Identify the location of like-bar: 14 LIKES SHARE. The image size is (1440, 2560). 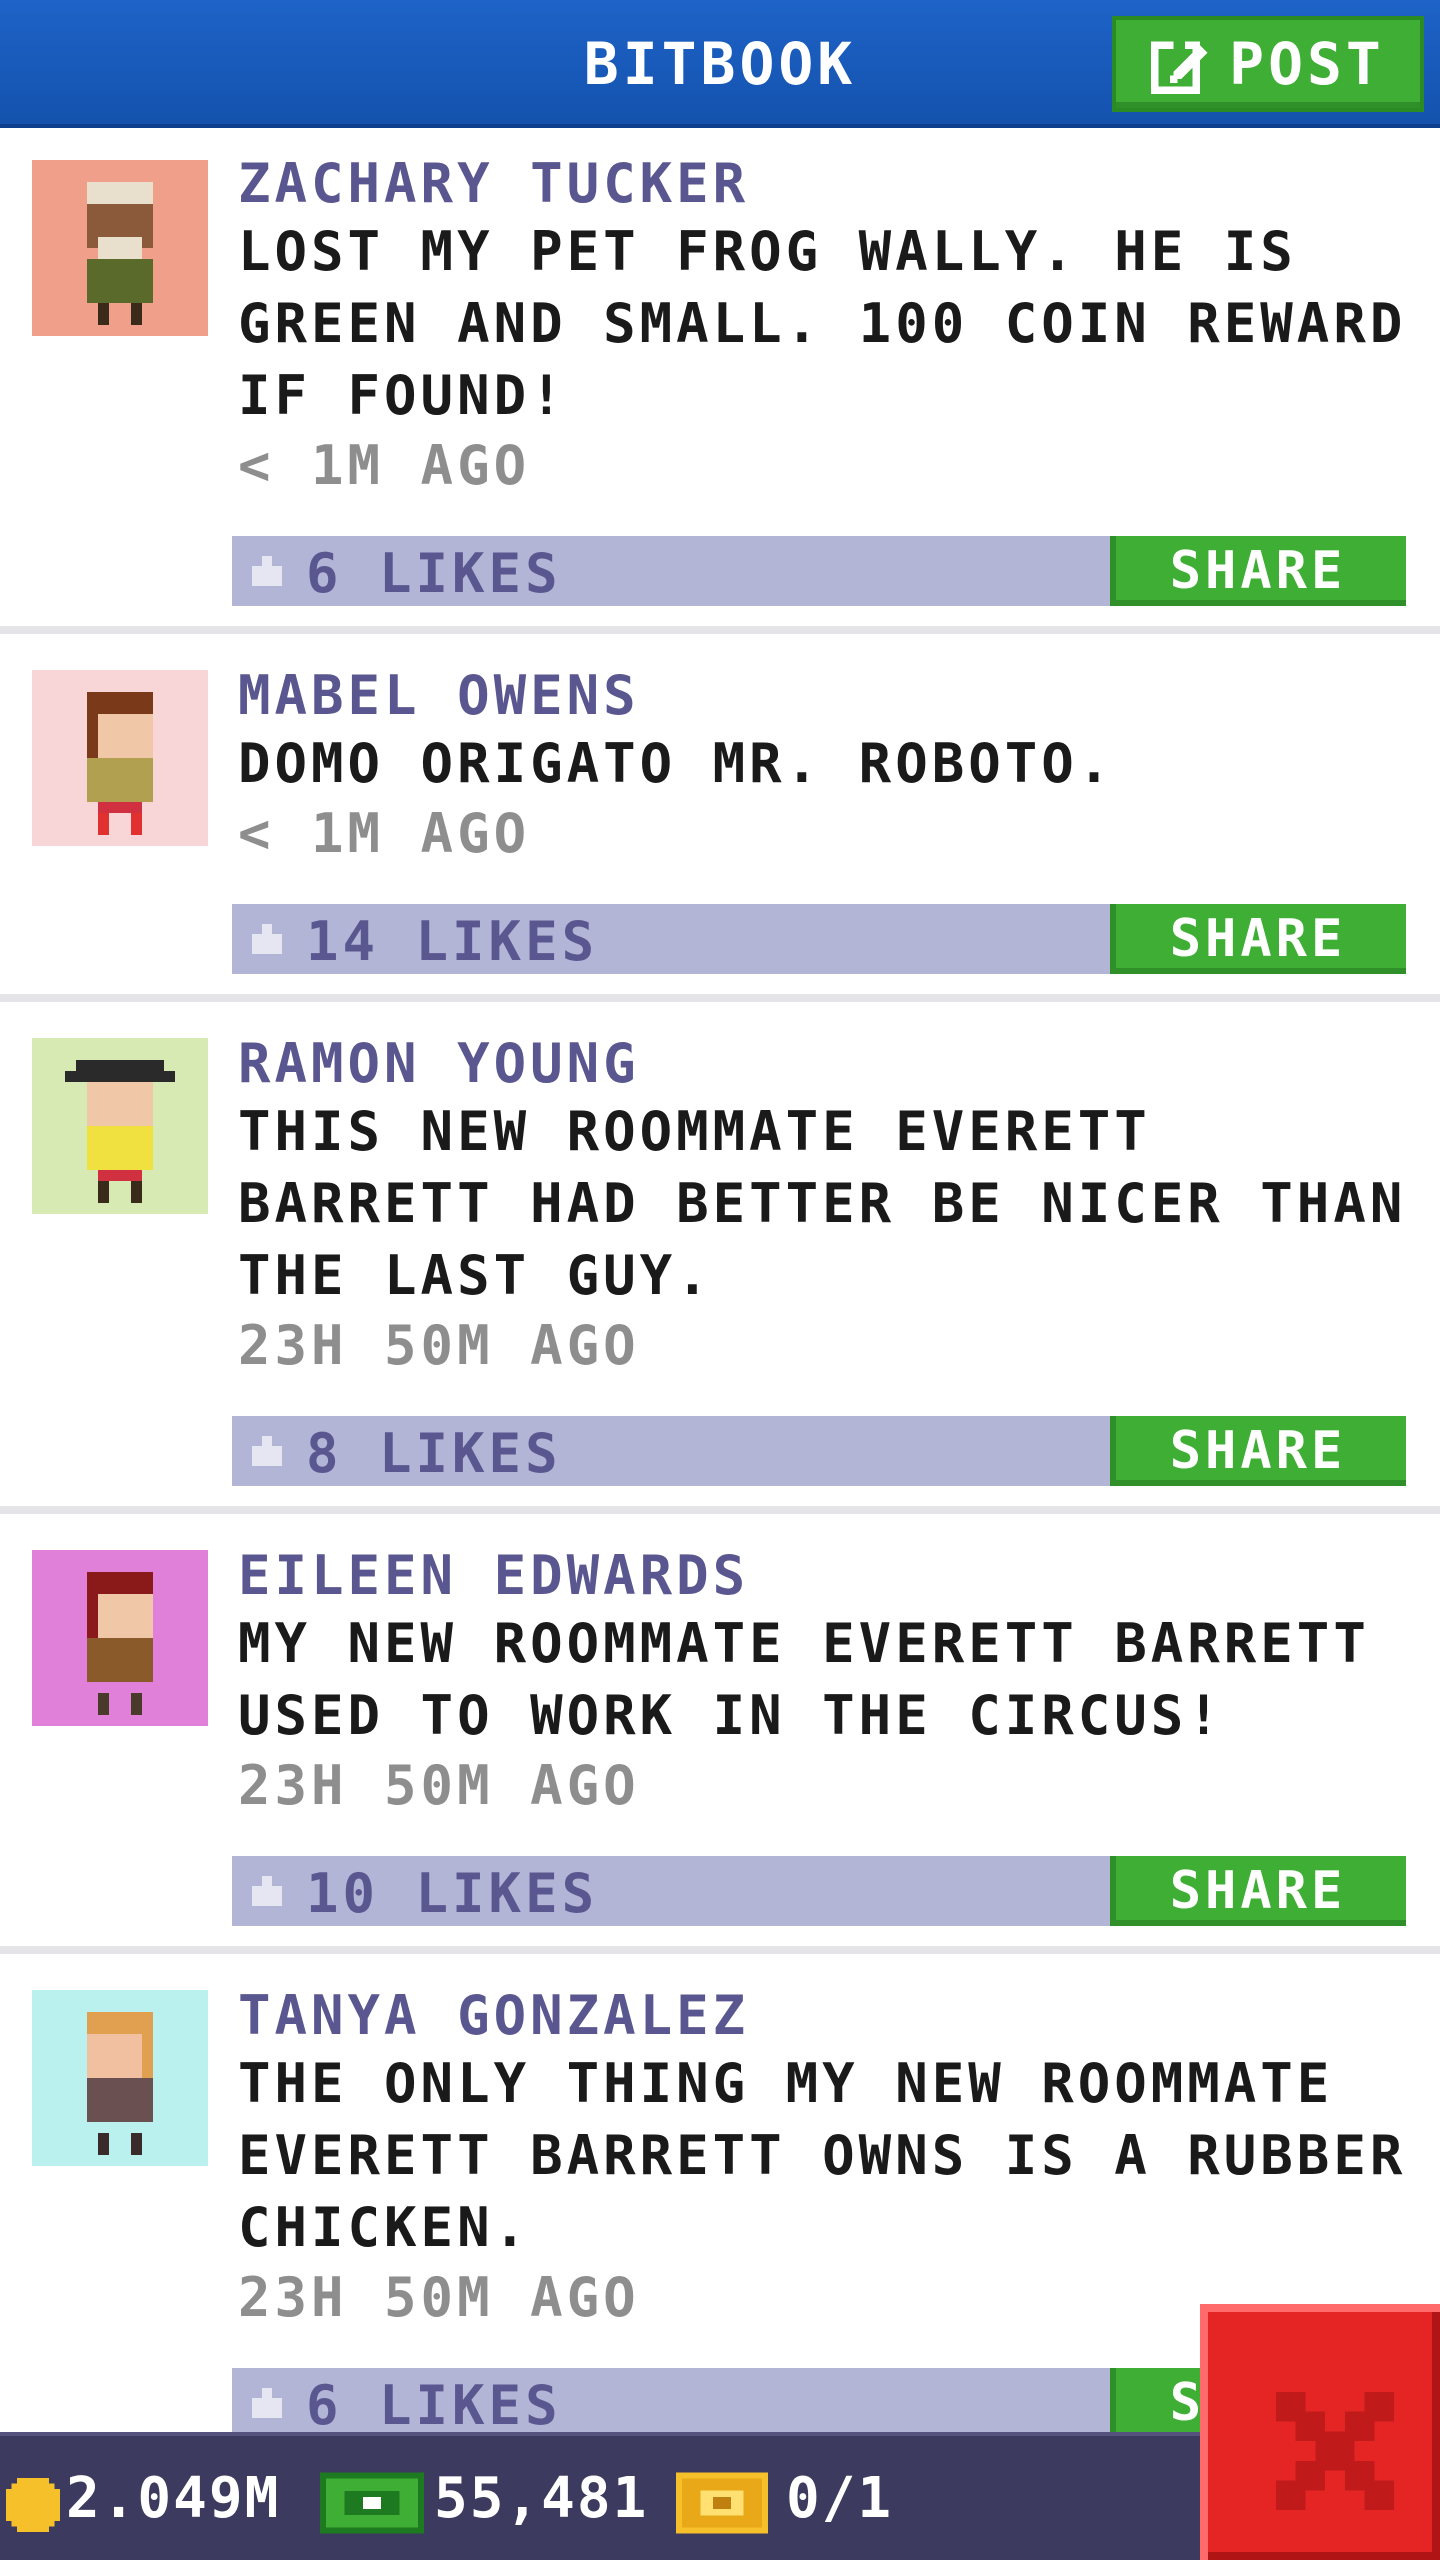
(819, 939).